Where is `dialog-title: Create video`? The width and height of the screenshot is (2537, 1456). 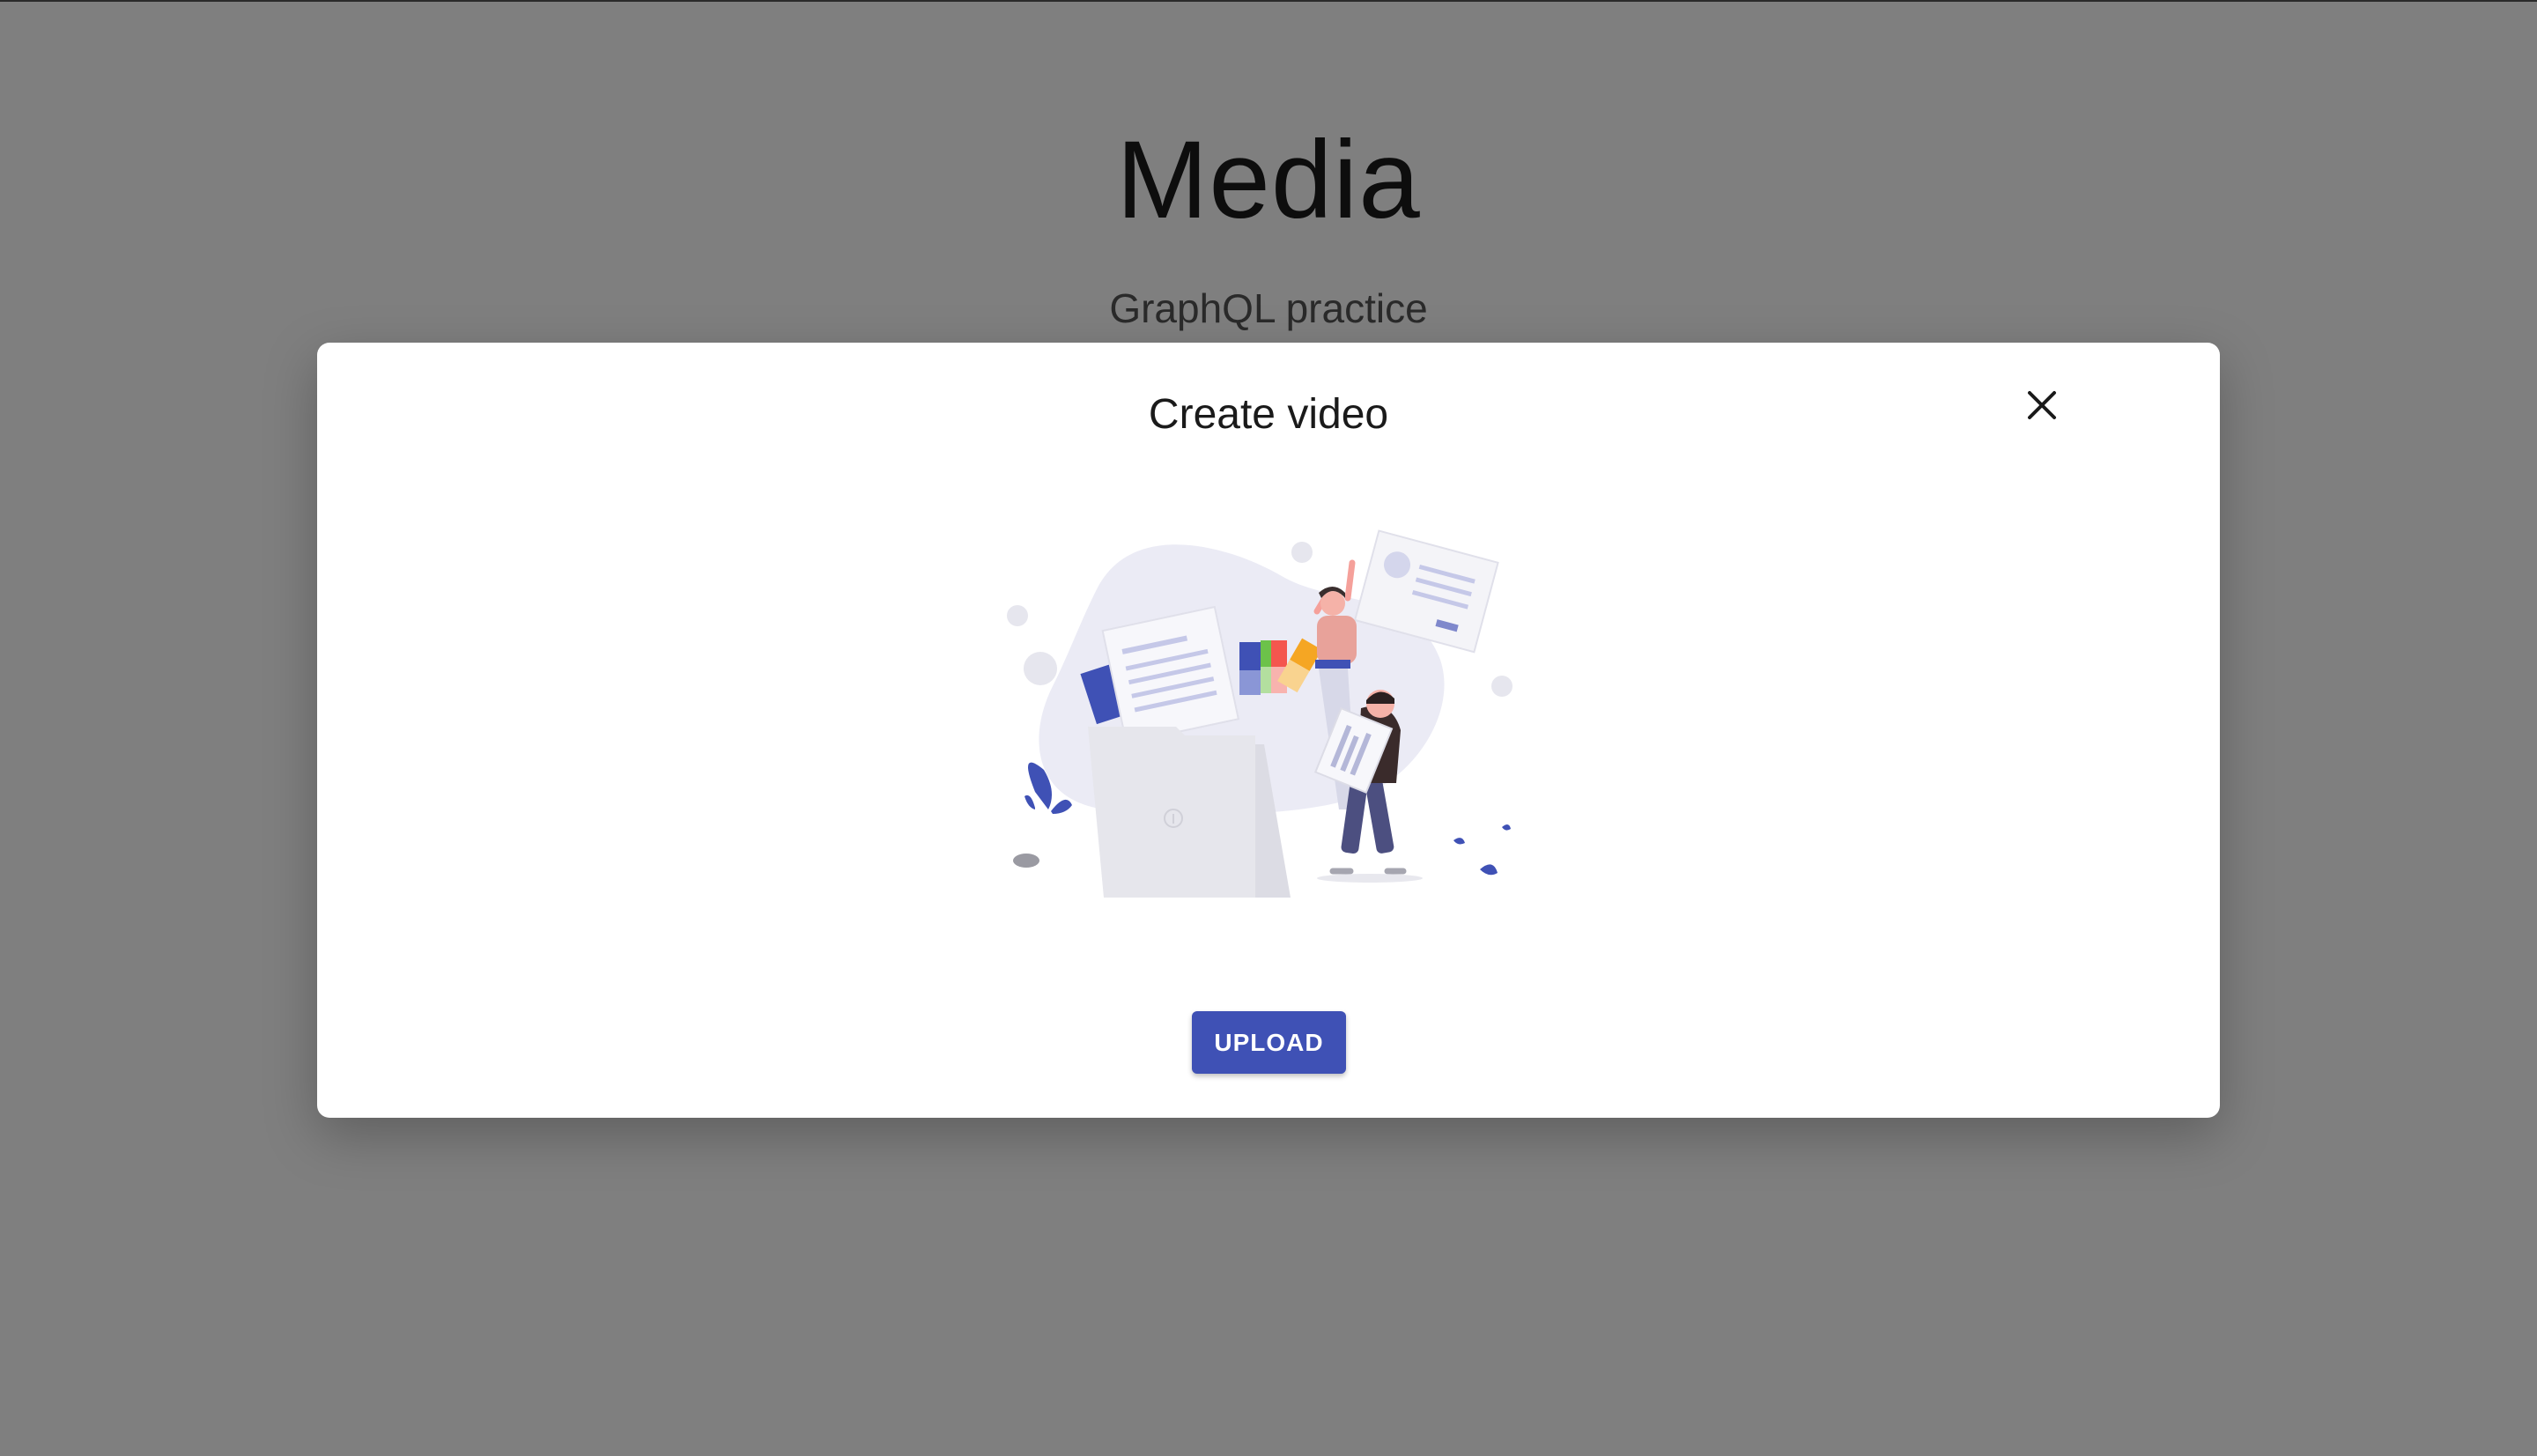
dialog-title: Create video is located at coordinates (1268, 414).